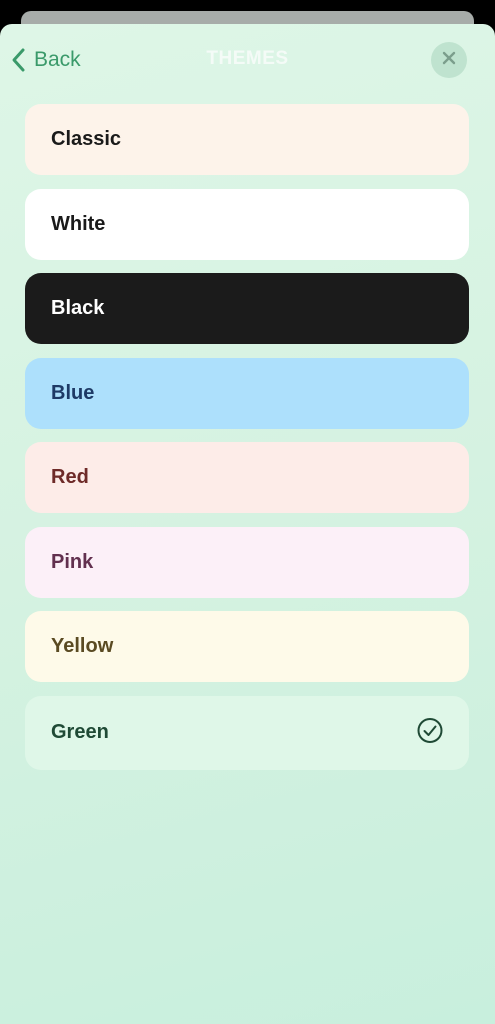 The width and height of the screenshot is (495, 1024). I want to click on check-circle-icon, so click(430, 732).